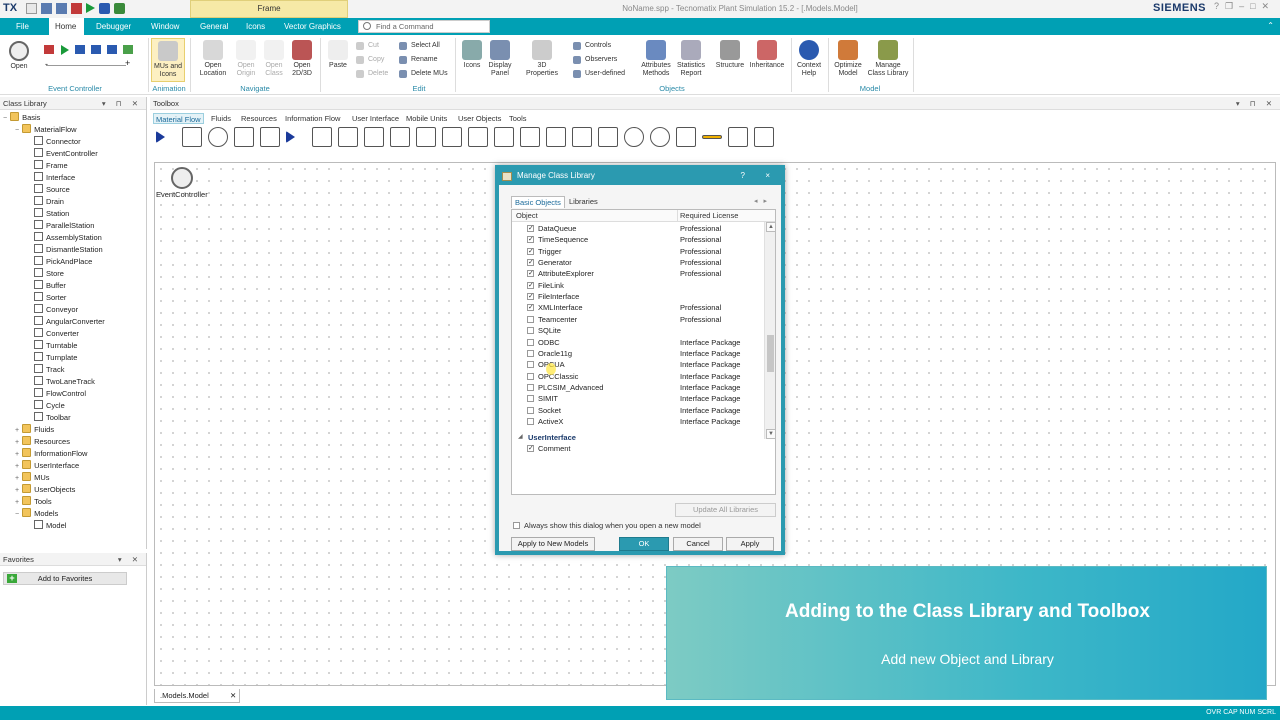 This screenshot has height=720, width=1280. Describe the element at coordinates (730, 55) in the screenshot. I see `structure-button: Structure` at that location.